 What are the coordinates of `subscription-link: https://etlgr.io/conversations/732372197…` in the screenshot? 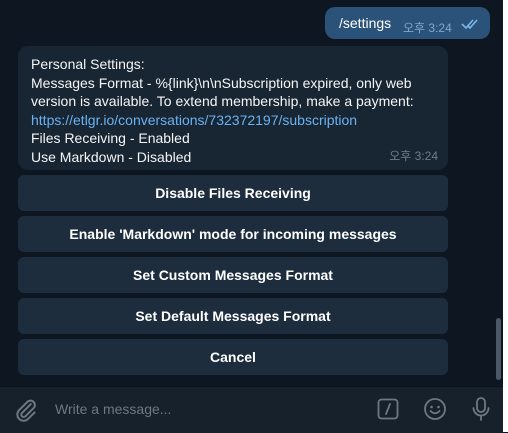 It's located at (222, 120).